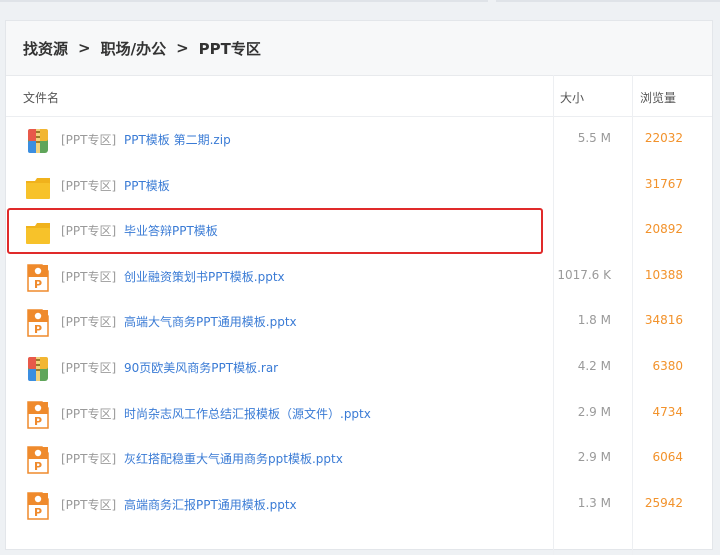  What do you see at coordinates (38, 187) in the screenshot?
I see `folder-icon` at bounding box center [38, 187].